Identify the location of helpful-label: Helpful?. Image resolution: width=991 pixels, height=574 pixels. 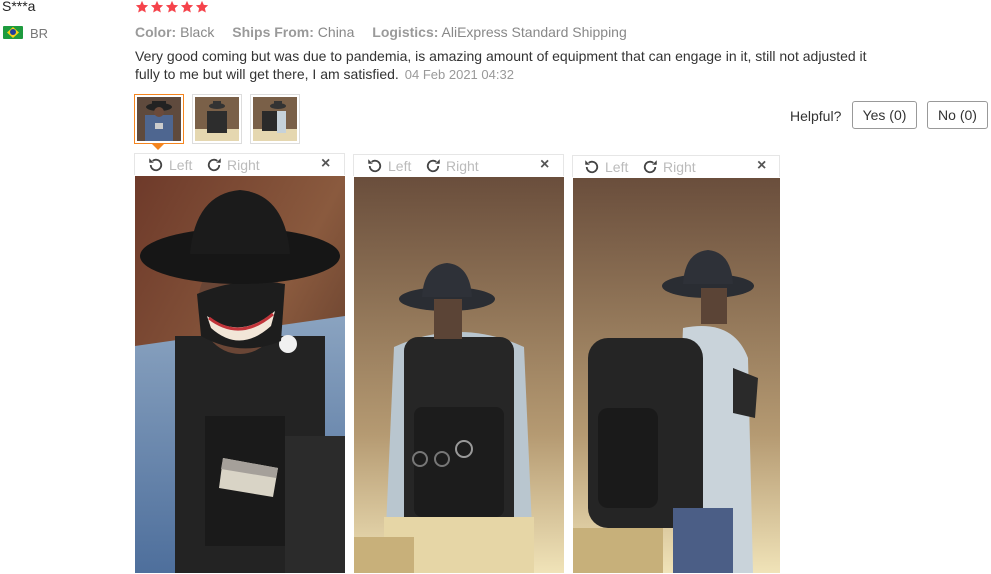
(816, 116).